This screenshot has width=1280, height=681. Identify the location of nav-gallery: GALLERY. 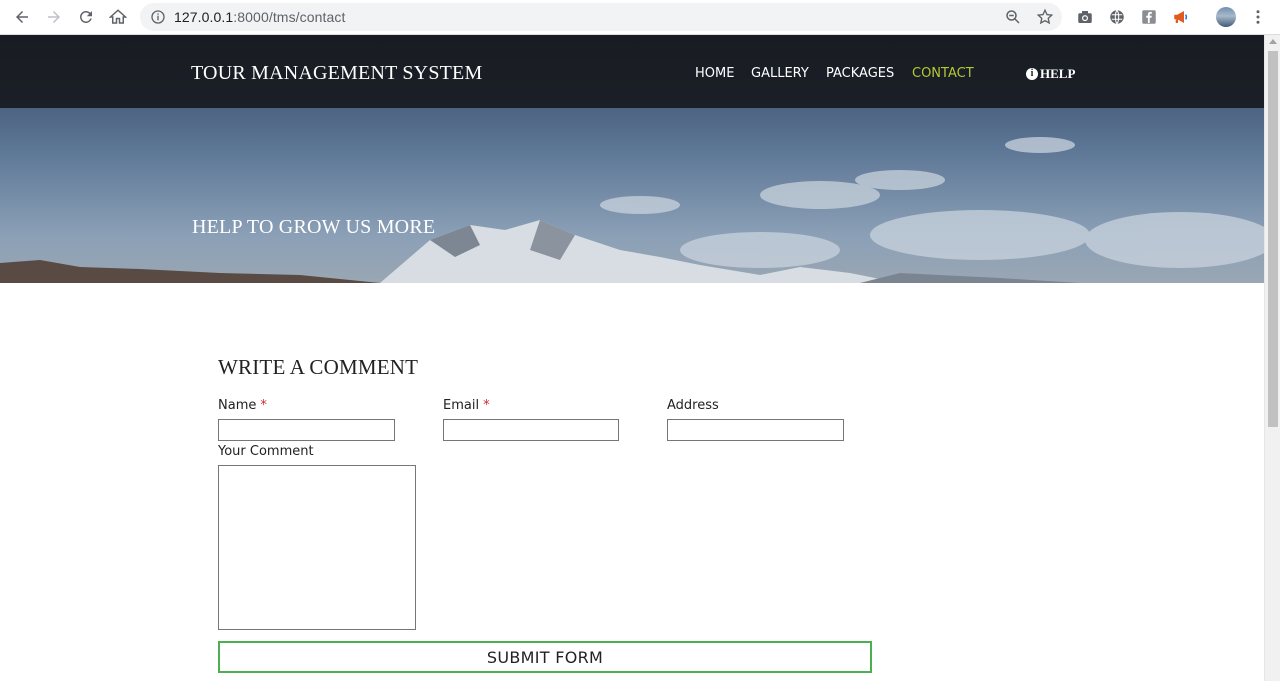
(780, 73).